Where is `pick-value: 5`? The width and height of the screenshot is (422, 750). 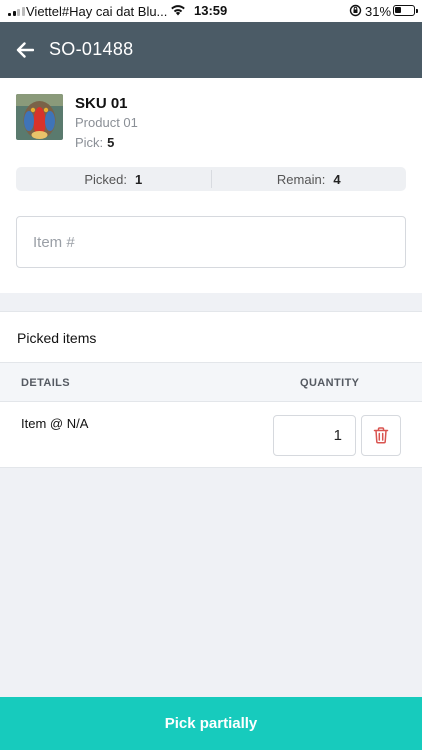 pick-value: 5 is located at coordinates (111, 142).